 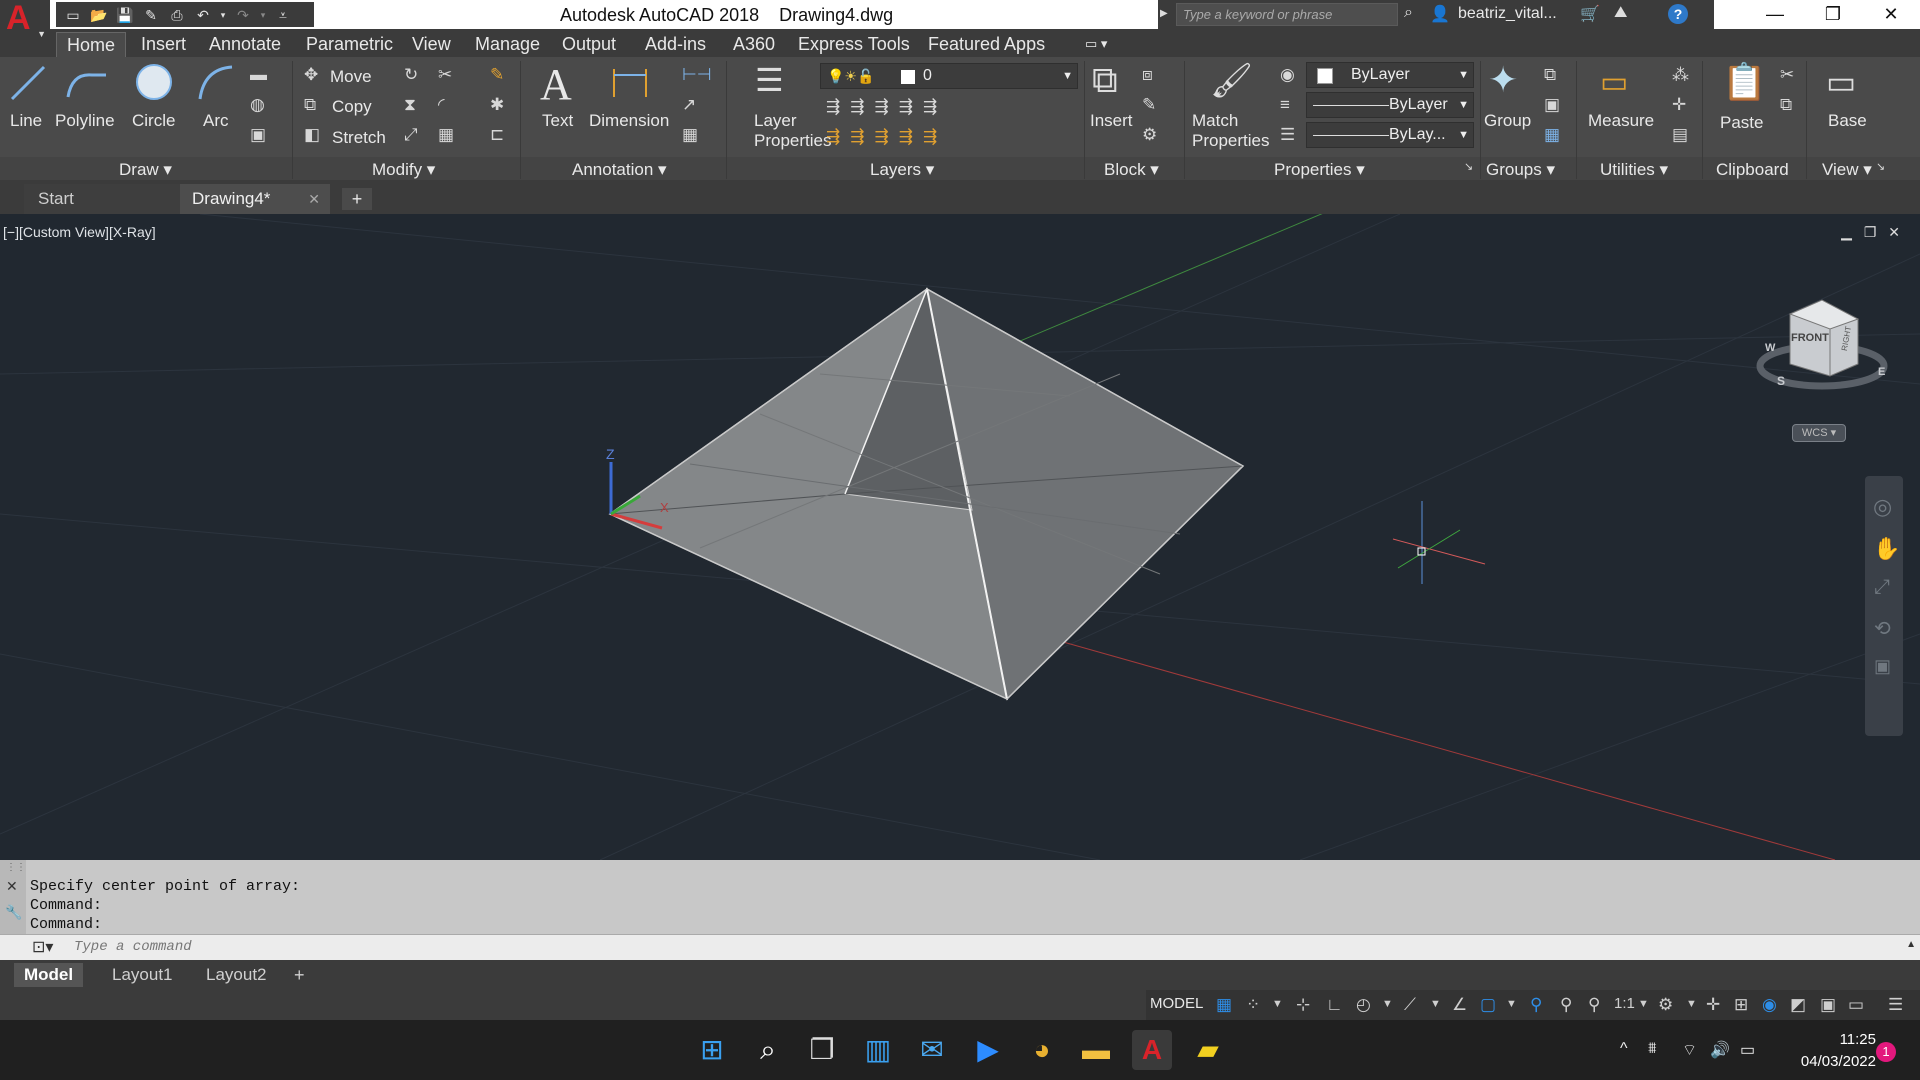 I want to click on tray-overflow-icon: ^, so click(x=1624, y=1049).